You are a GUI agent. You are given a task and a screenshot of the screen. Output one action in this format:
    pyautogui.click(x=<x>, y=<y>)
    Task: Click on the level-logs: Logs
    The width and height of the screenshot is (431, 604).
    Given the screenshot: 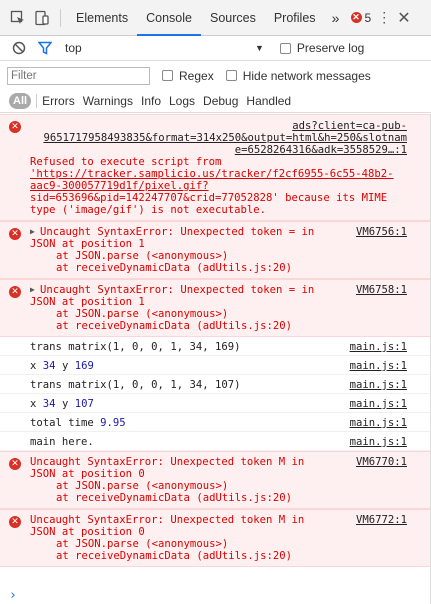 What is the action you would take?
    pyautogui.click(x=182, y=101)
    